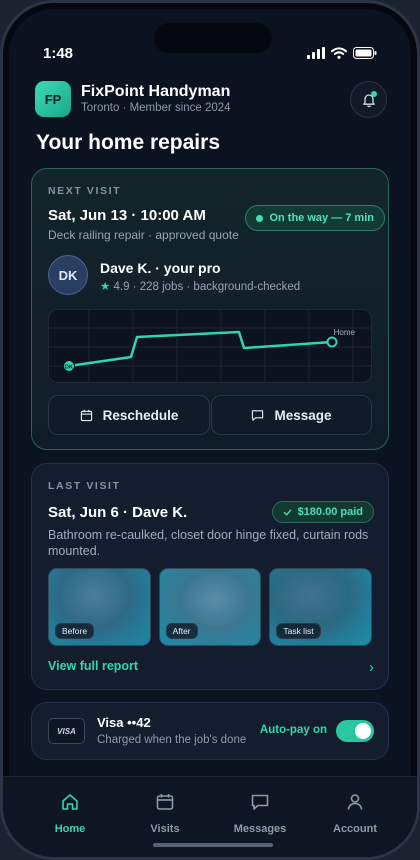  What do you see at coordinates (70, 813) in the screenshot?
I see `tab-home: Home` at bounding box center [70, 813].